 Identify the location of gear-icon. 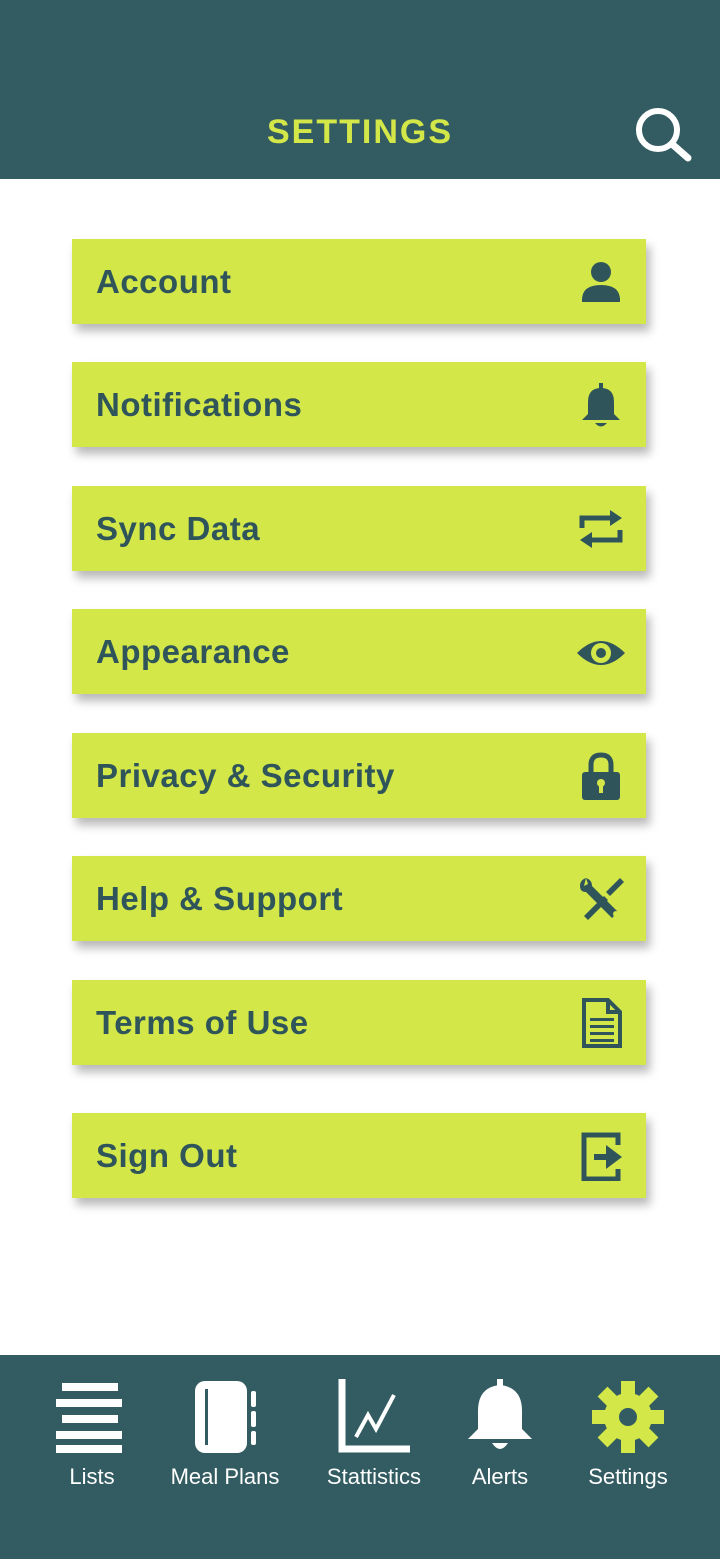
(628, 1417).